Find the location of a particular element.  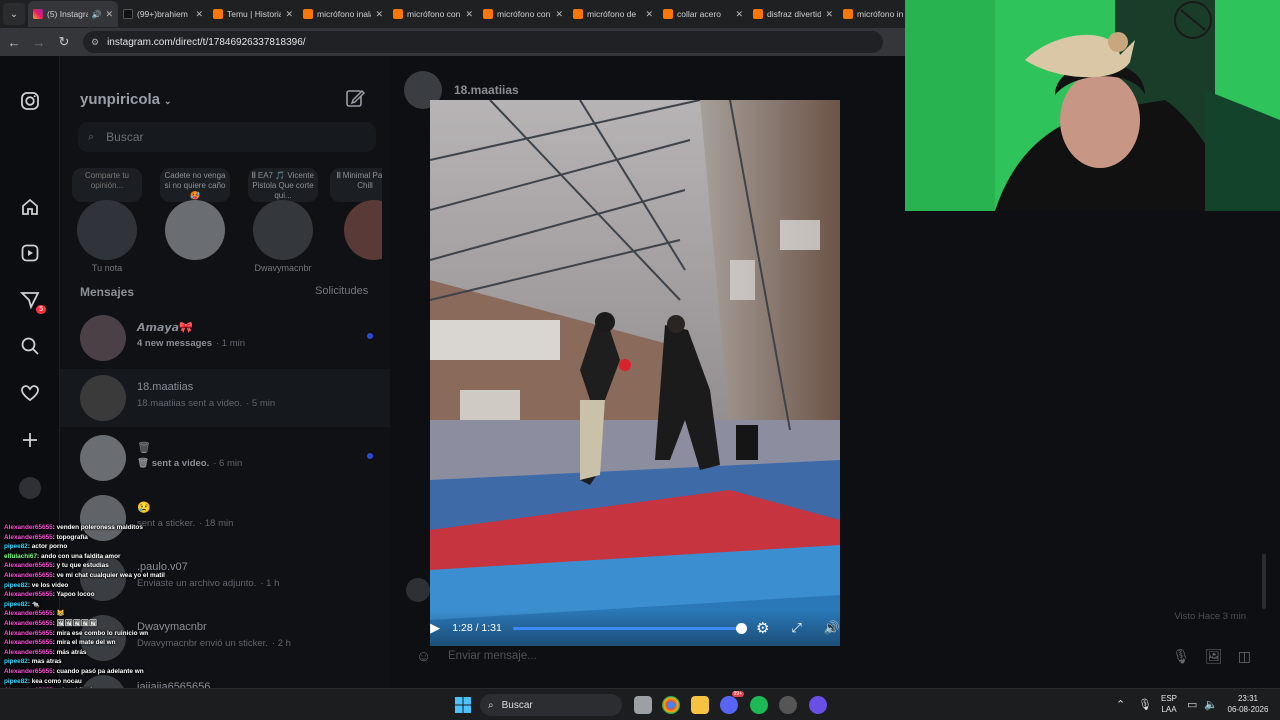

browser-tab: Temu | Historial ✕ is located at coordinates (253, 14).